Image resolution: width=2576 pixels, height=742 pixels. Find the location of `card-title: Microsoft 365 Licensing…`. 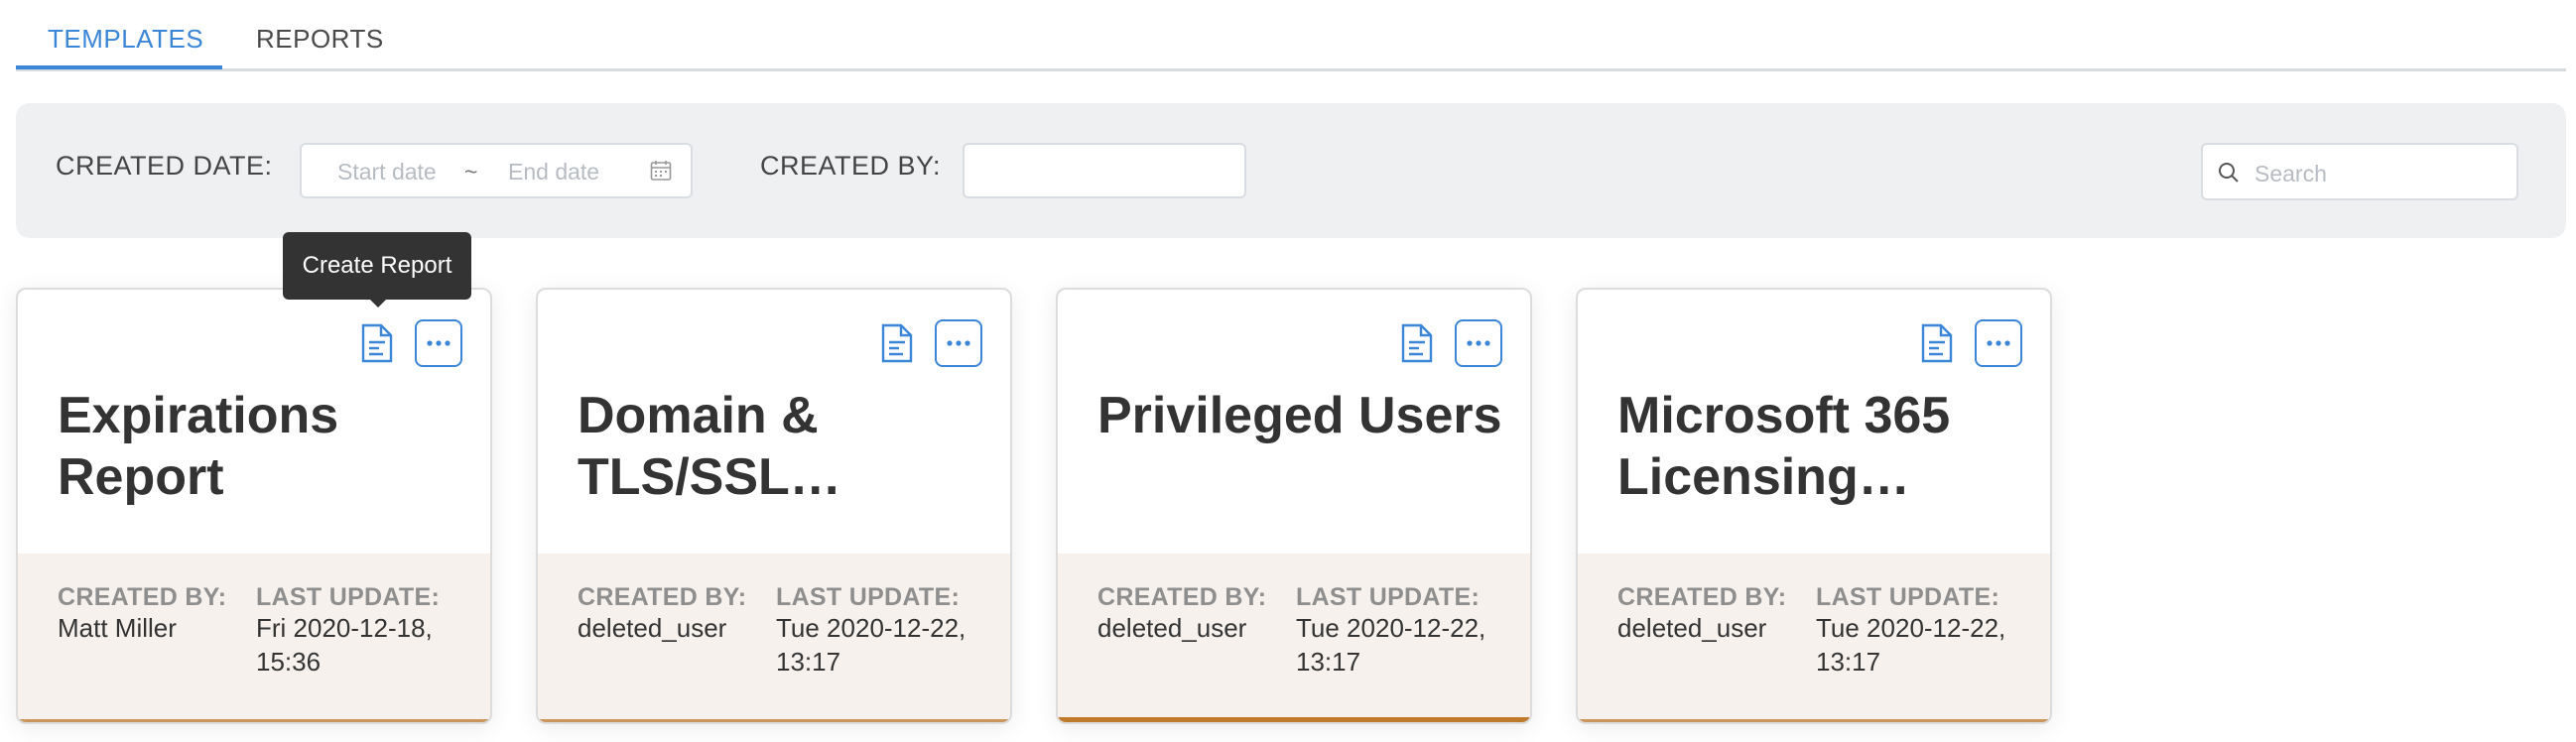

card-title: Microsoft 365 Licensing… is located at coordinates (1784, 446).